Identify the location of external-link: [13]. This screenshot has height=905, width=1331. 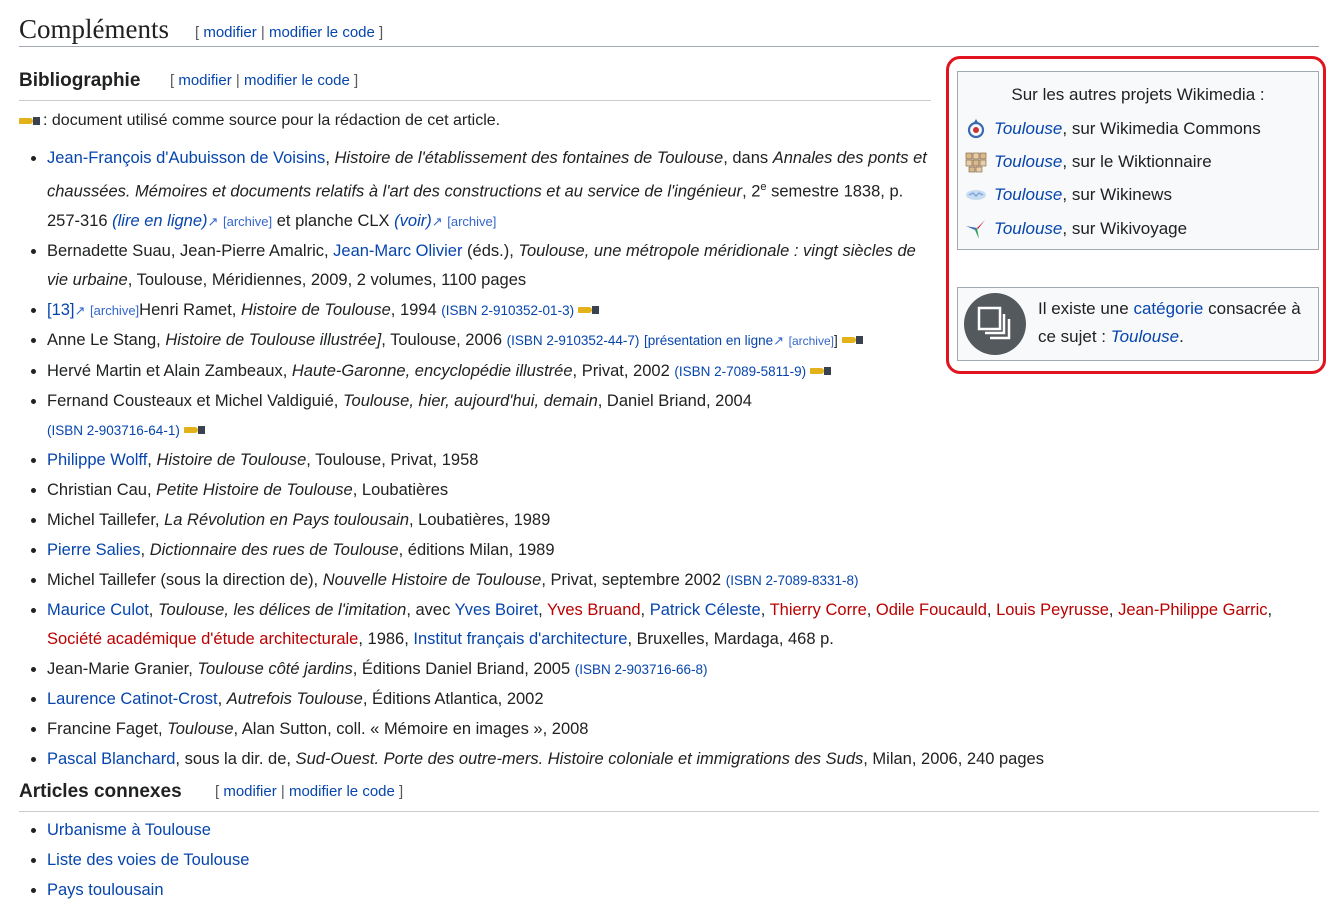
(61, 310).